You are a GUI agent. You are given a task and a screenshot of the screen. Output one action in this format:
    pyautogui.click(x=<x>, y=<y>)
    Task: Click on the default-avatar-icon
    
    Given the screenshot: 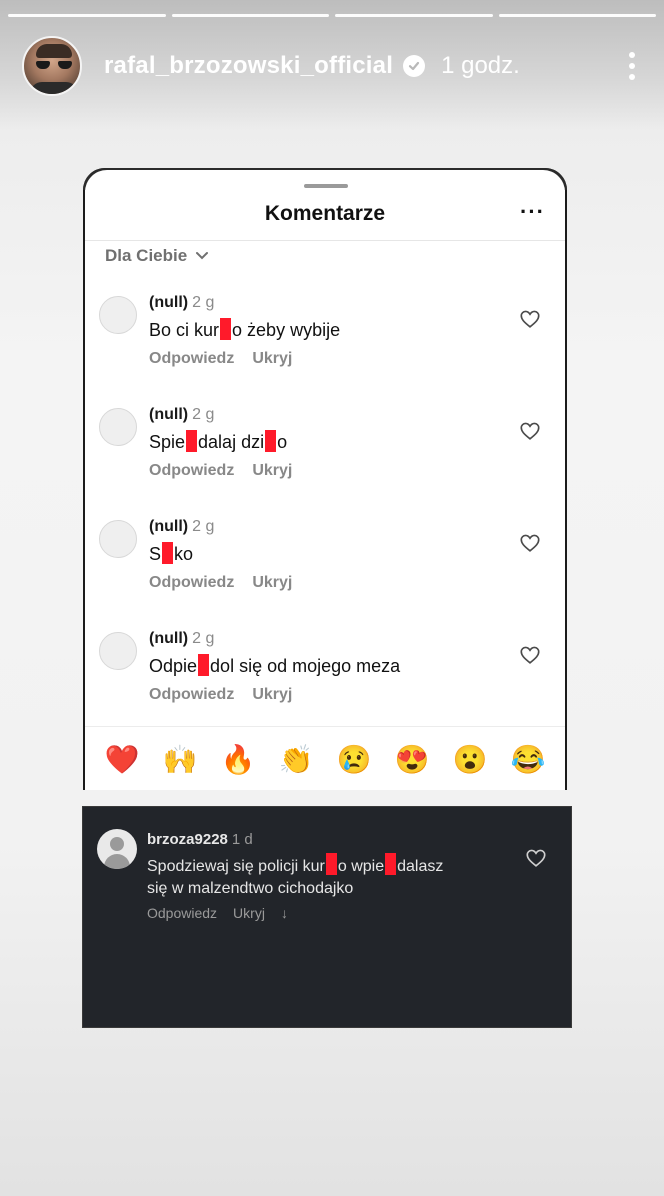 What is the action you would take?
    pyautogui.click(x=117, y=849)
    